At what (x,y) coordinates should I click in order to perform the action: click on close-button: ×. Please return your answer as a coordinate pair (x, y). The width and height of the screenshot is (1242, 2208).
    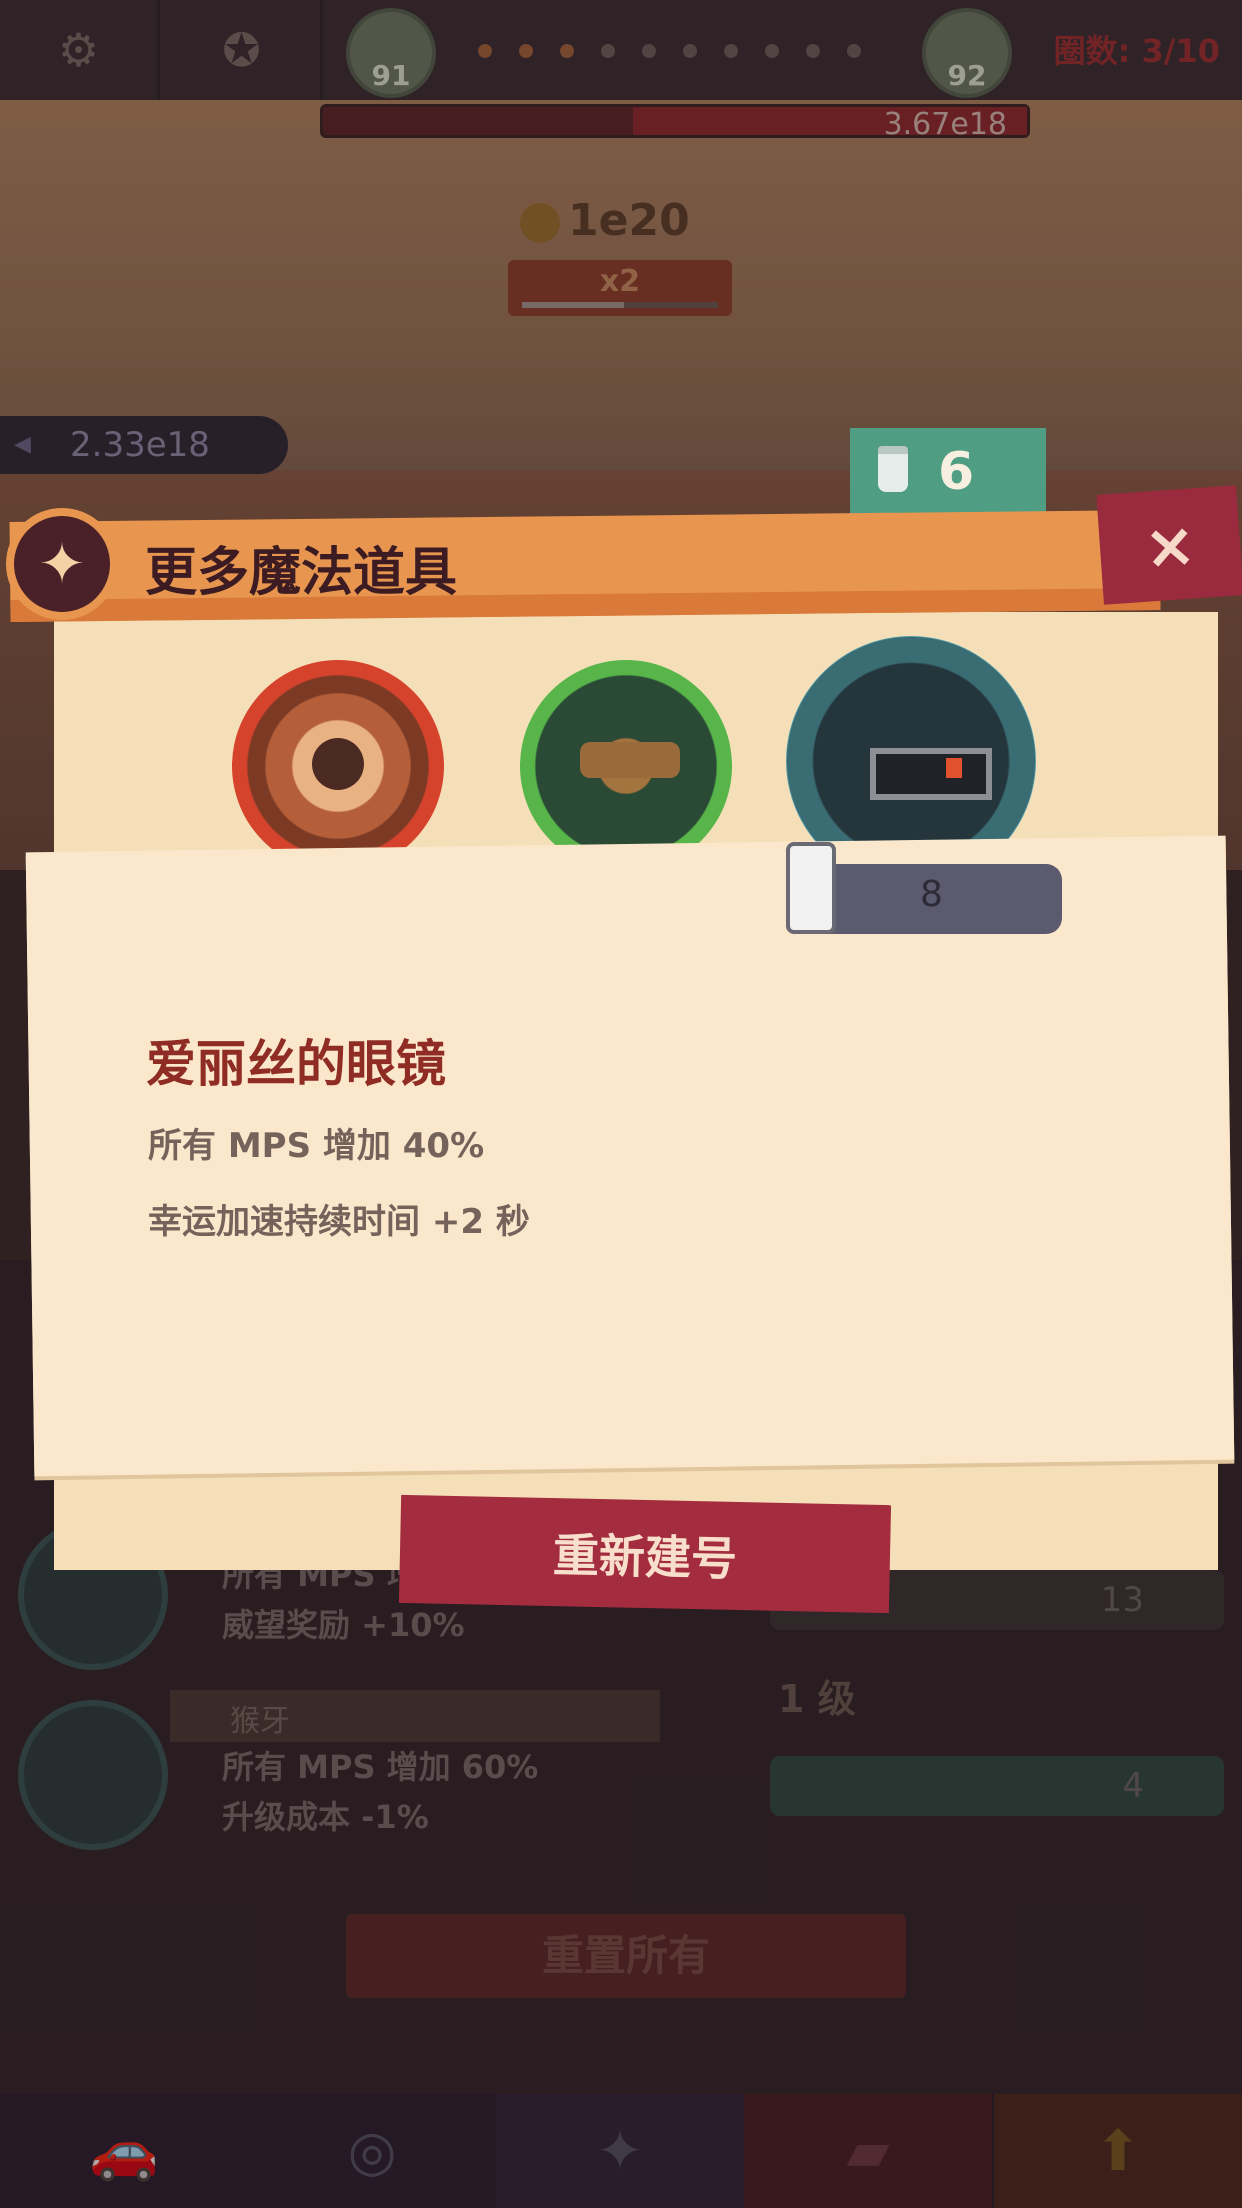
    Looking at the image, I should click on (1169, 545).